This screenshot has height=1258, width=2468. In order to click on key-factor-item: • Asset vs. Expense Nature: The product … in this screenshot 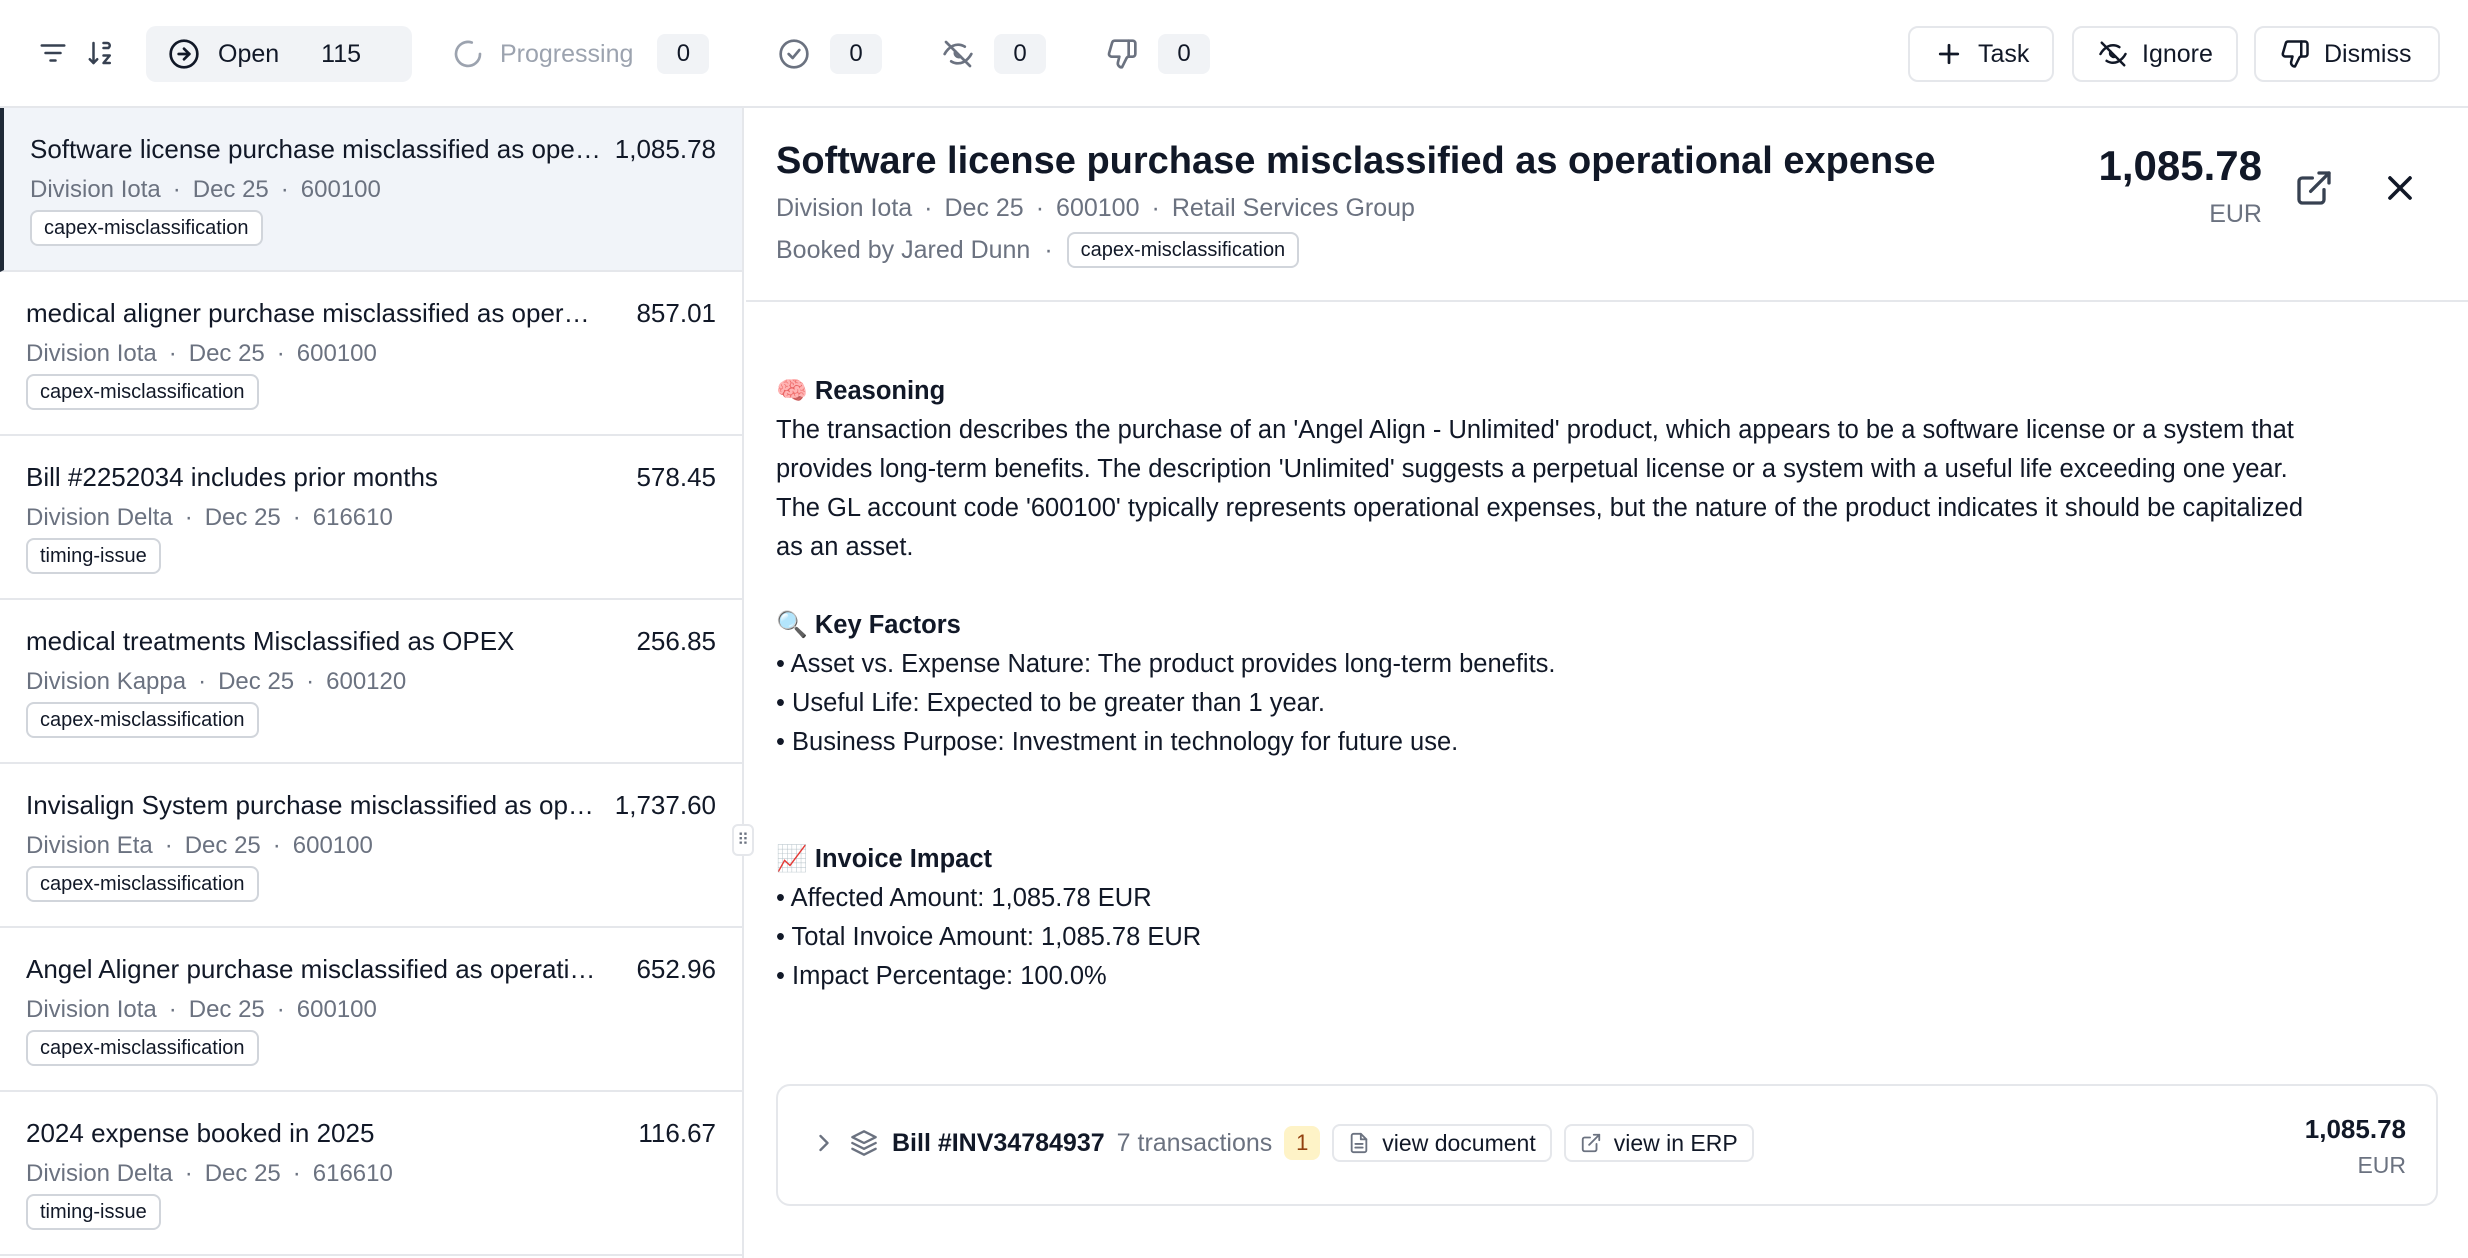, I will do `click(1166, 664)`.